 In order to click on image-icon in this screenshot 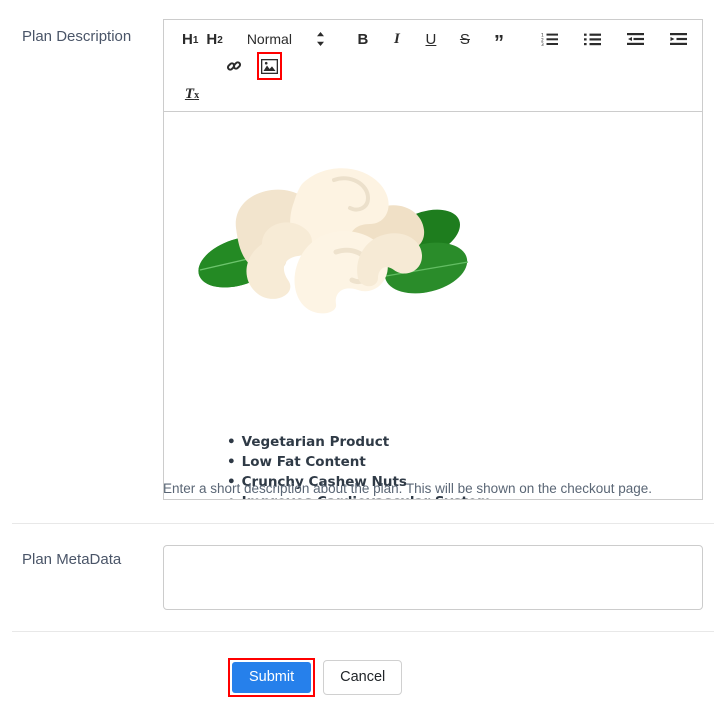, I will do `click(269, 66)`.